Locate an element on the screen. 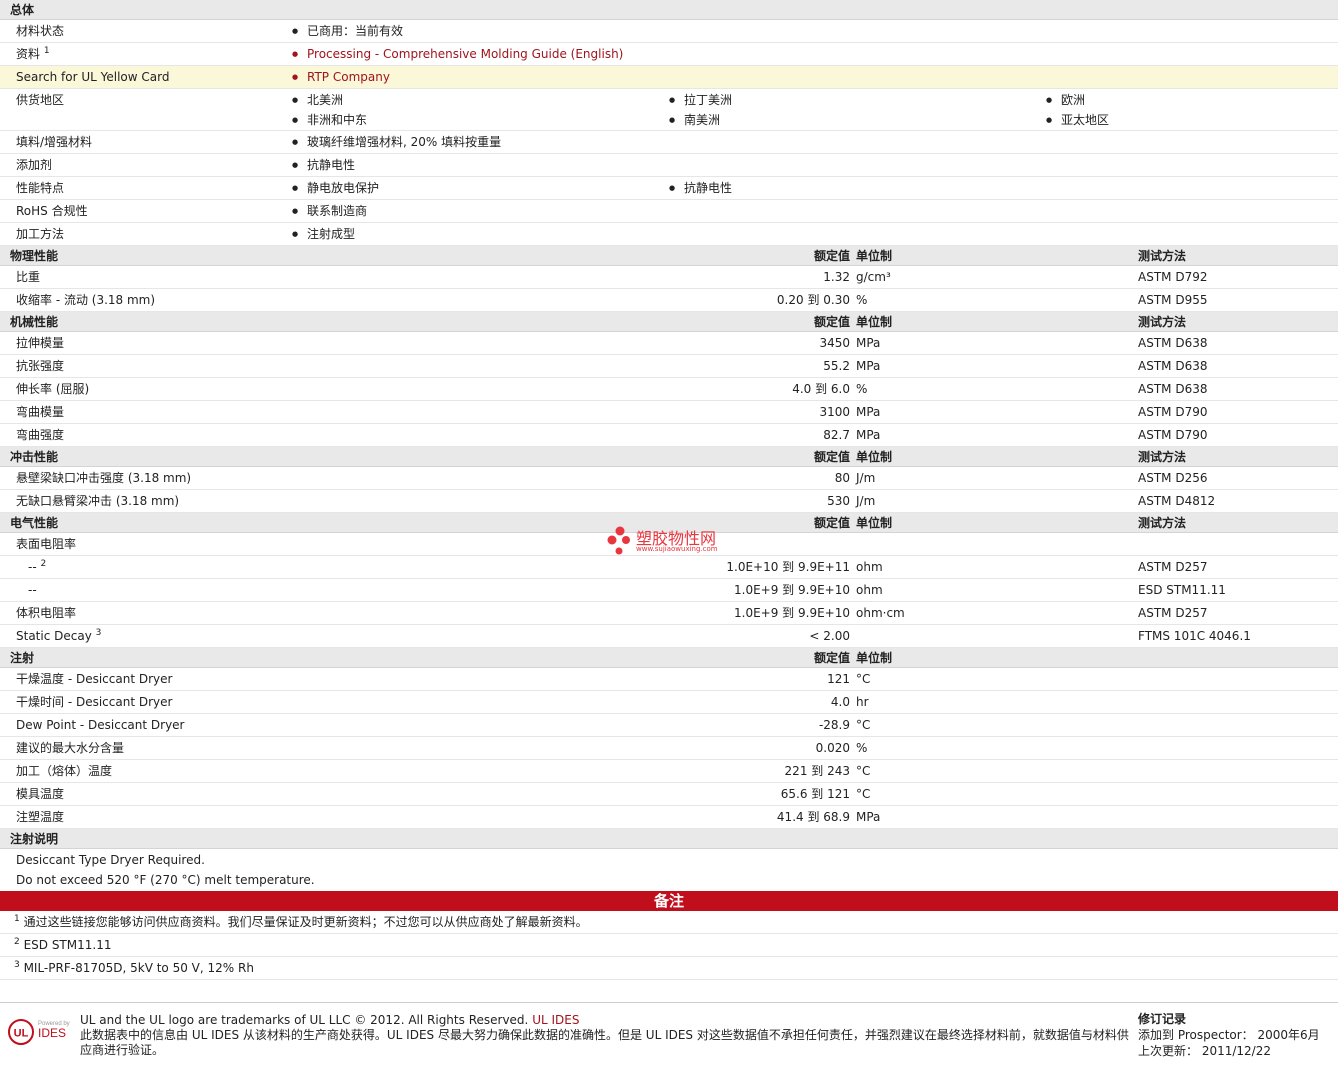  label: Search for UL Yellow Card is located at coordinates (93, 77).